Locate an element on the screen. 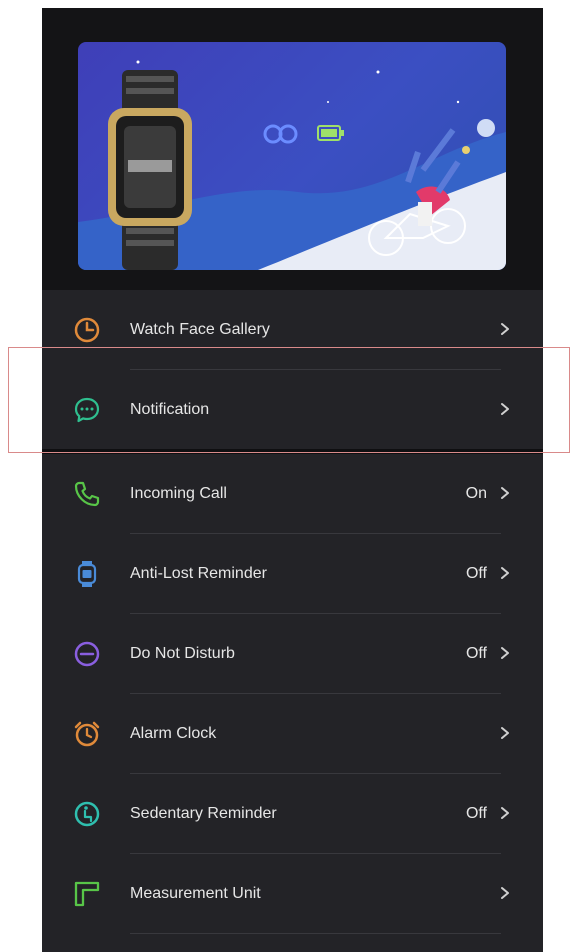 This screenshot has width=570, height=952. menu-item-label: Do Not Disturb is located at coordinates (182, 653).